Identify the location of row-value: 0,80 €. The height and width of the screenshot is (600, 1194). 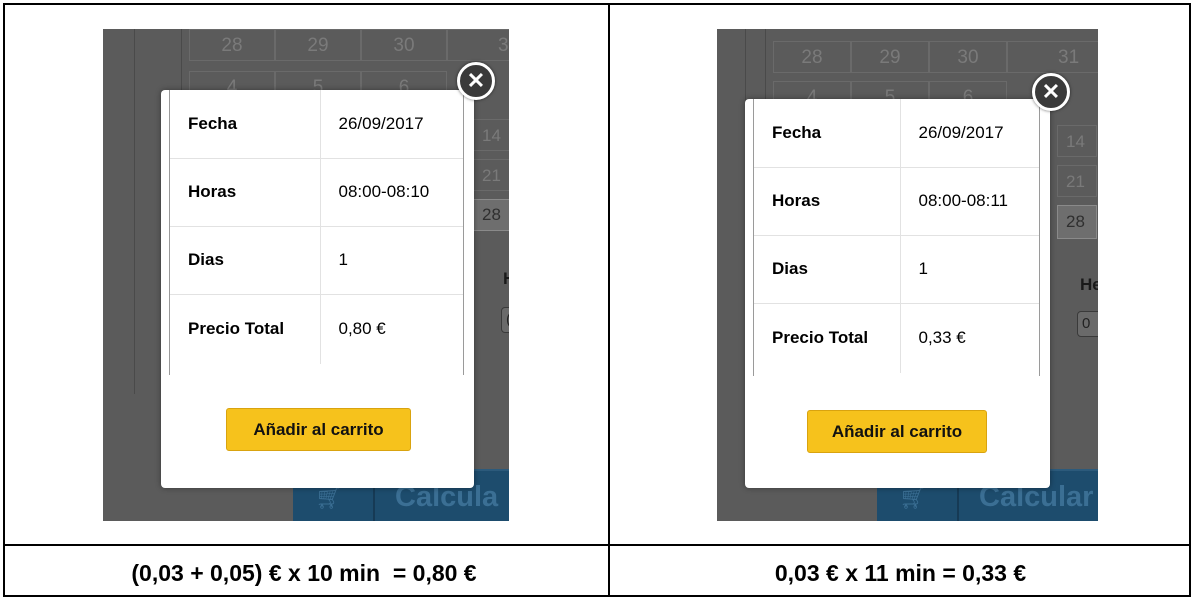
(362, 329).